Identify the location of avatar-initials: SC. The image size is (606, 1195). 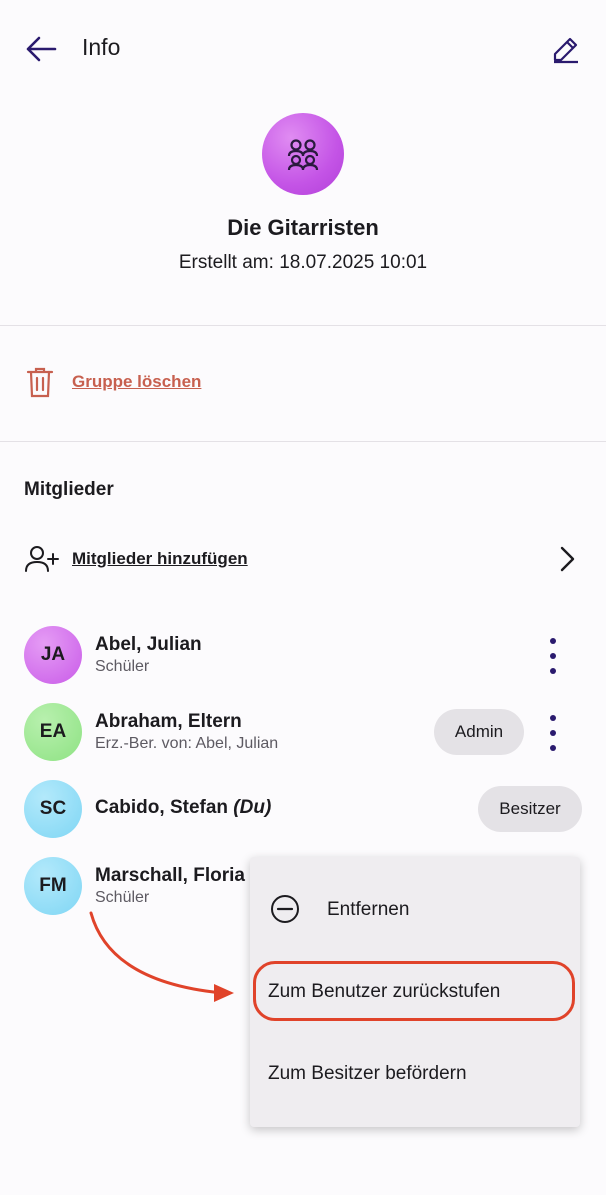
(53, 808).